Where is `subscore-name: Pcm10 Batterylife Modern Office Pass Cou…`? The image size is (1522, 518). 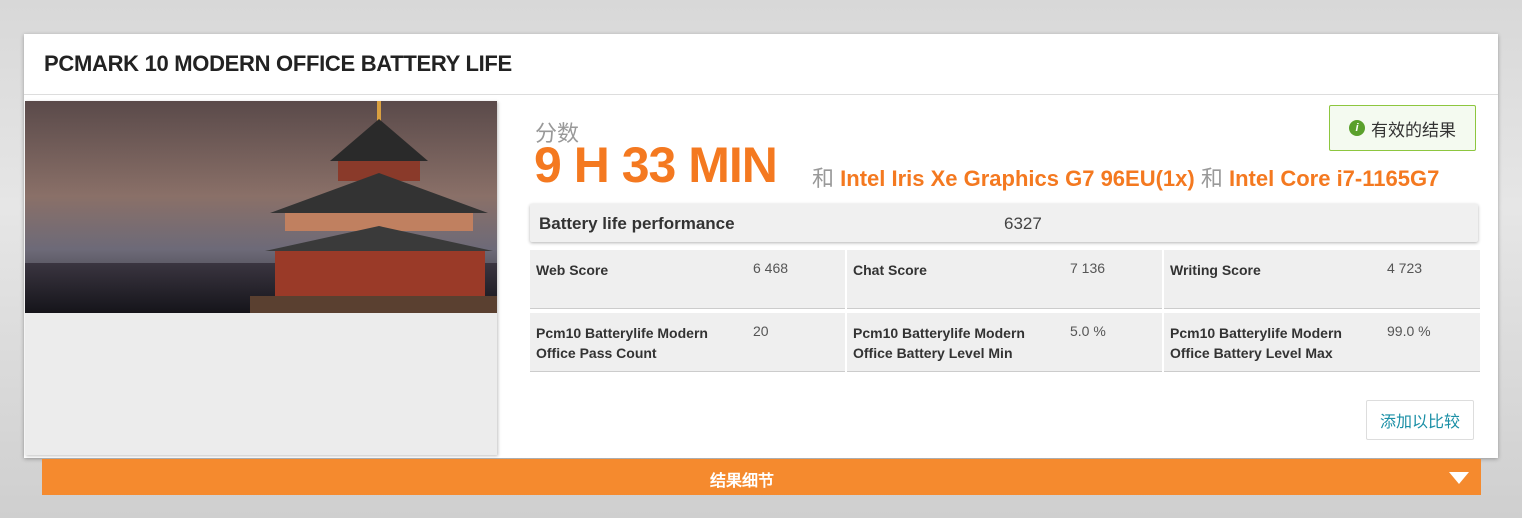 subscore-name: Pcm10 Batterylife Modern Office Pass Cou… is located at coordinates (622, 343).